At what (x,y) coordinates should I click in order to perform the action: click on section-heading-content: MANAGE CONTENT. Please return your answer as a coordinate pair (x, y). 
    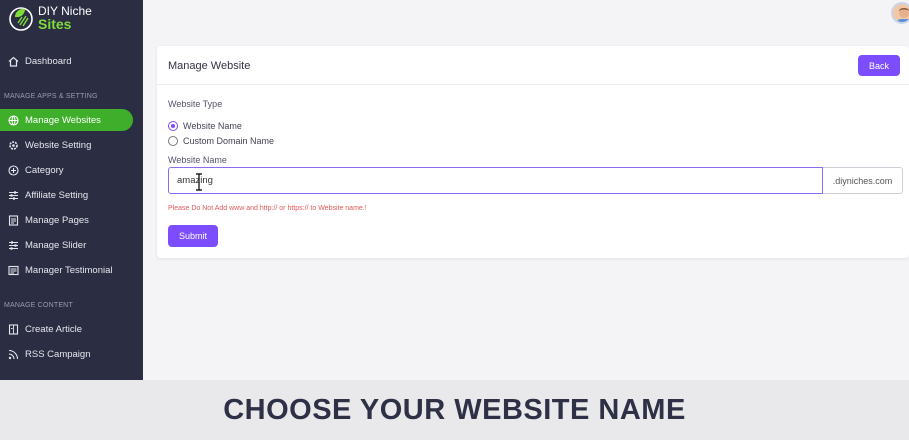
    Looking at the image, I should click on (38, 305).